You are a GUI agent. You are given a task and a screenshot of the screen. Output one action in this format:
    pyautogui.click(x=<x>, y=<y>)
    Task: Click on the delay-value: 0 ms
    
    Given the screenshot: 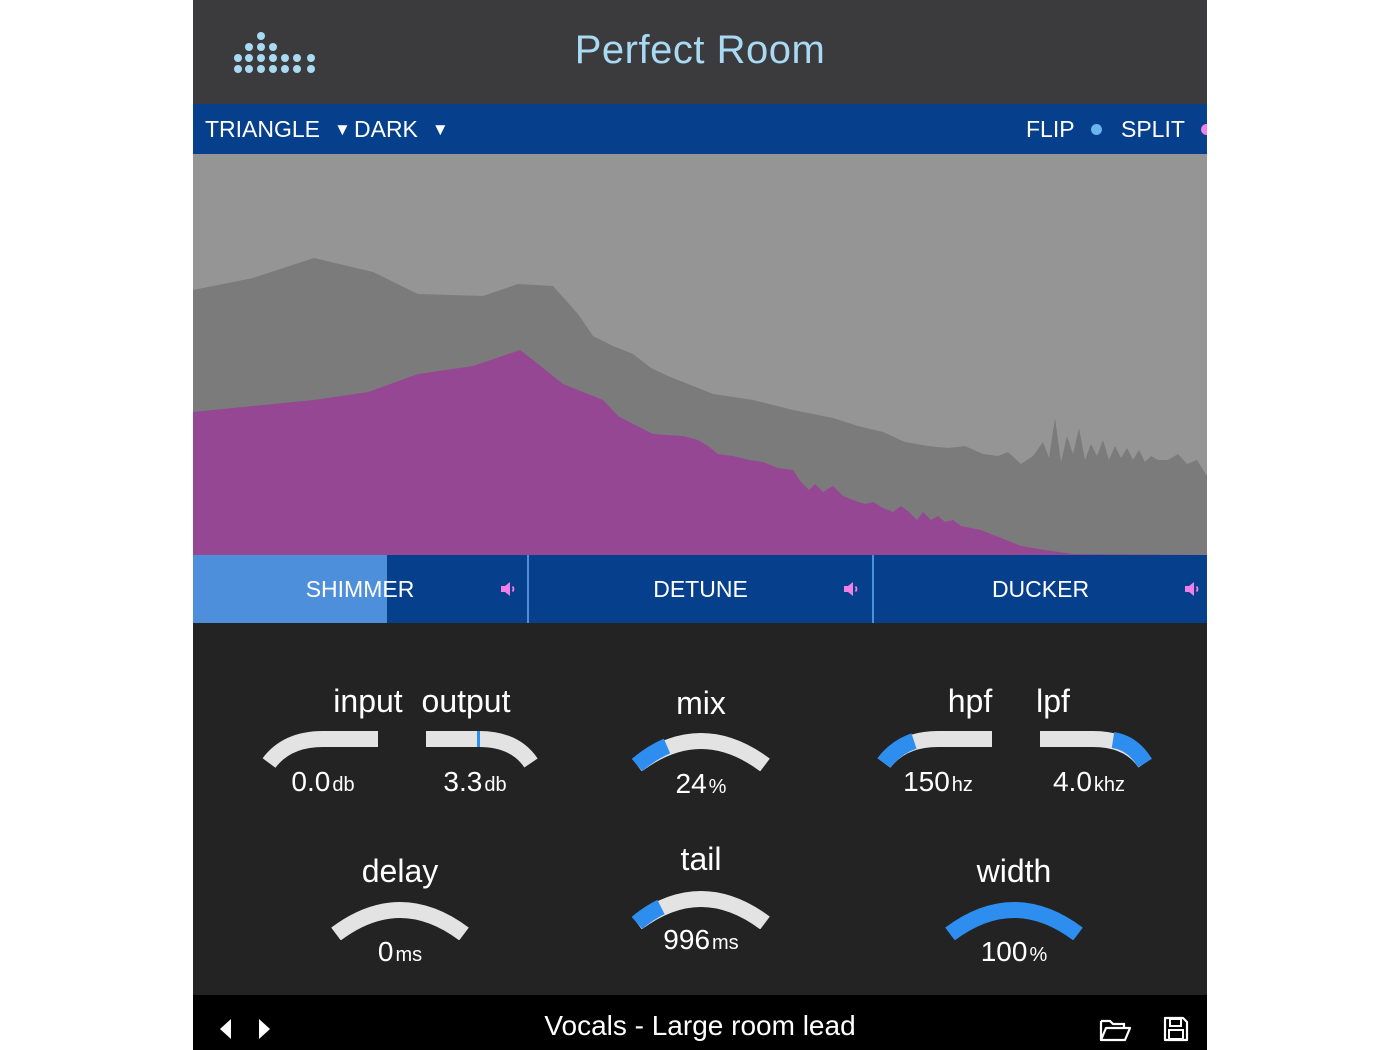 What is the action you would take?
    pyautogui.click(x=400, y=951)
    